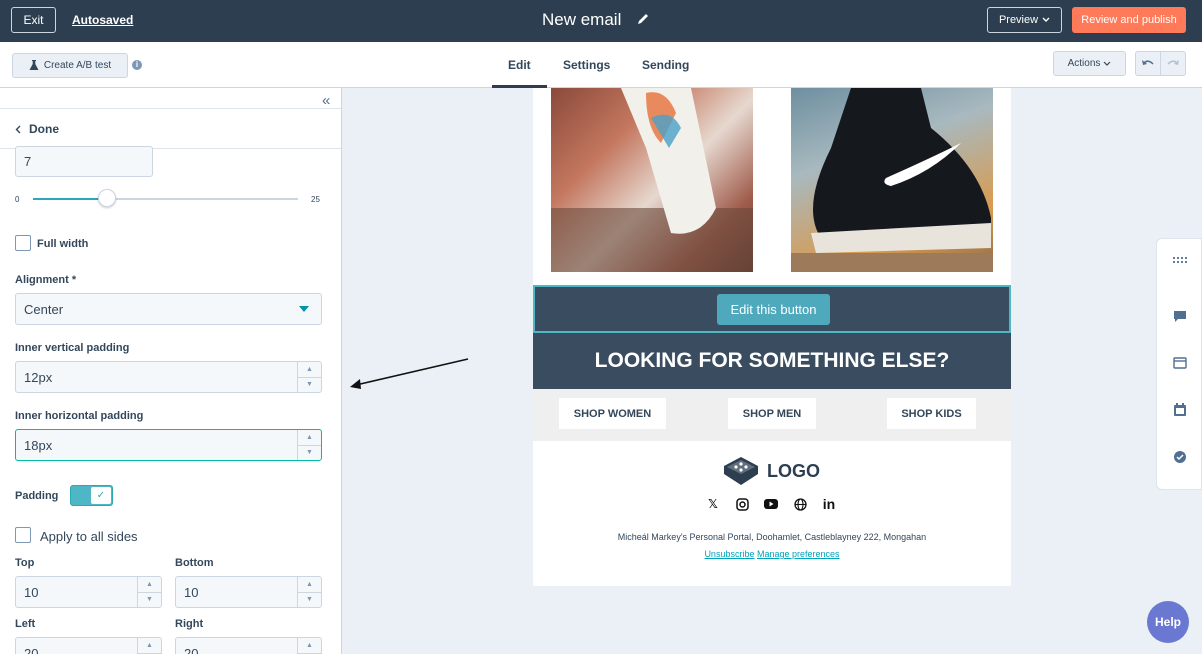  What do you see at coordinates (1180, 316) in the screenshot?
I see `comment-icon` at bounding box center [1180, 316].